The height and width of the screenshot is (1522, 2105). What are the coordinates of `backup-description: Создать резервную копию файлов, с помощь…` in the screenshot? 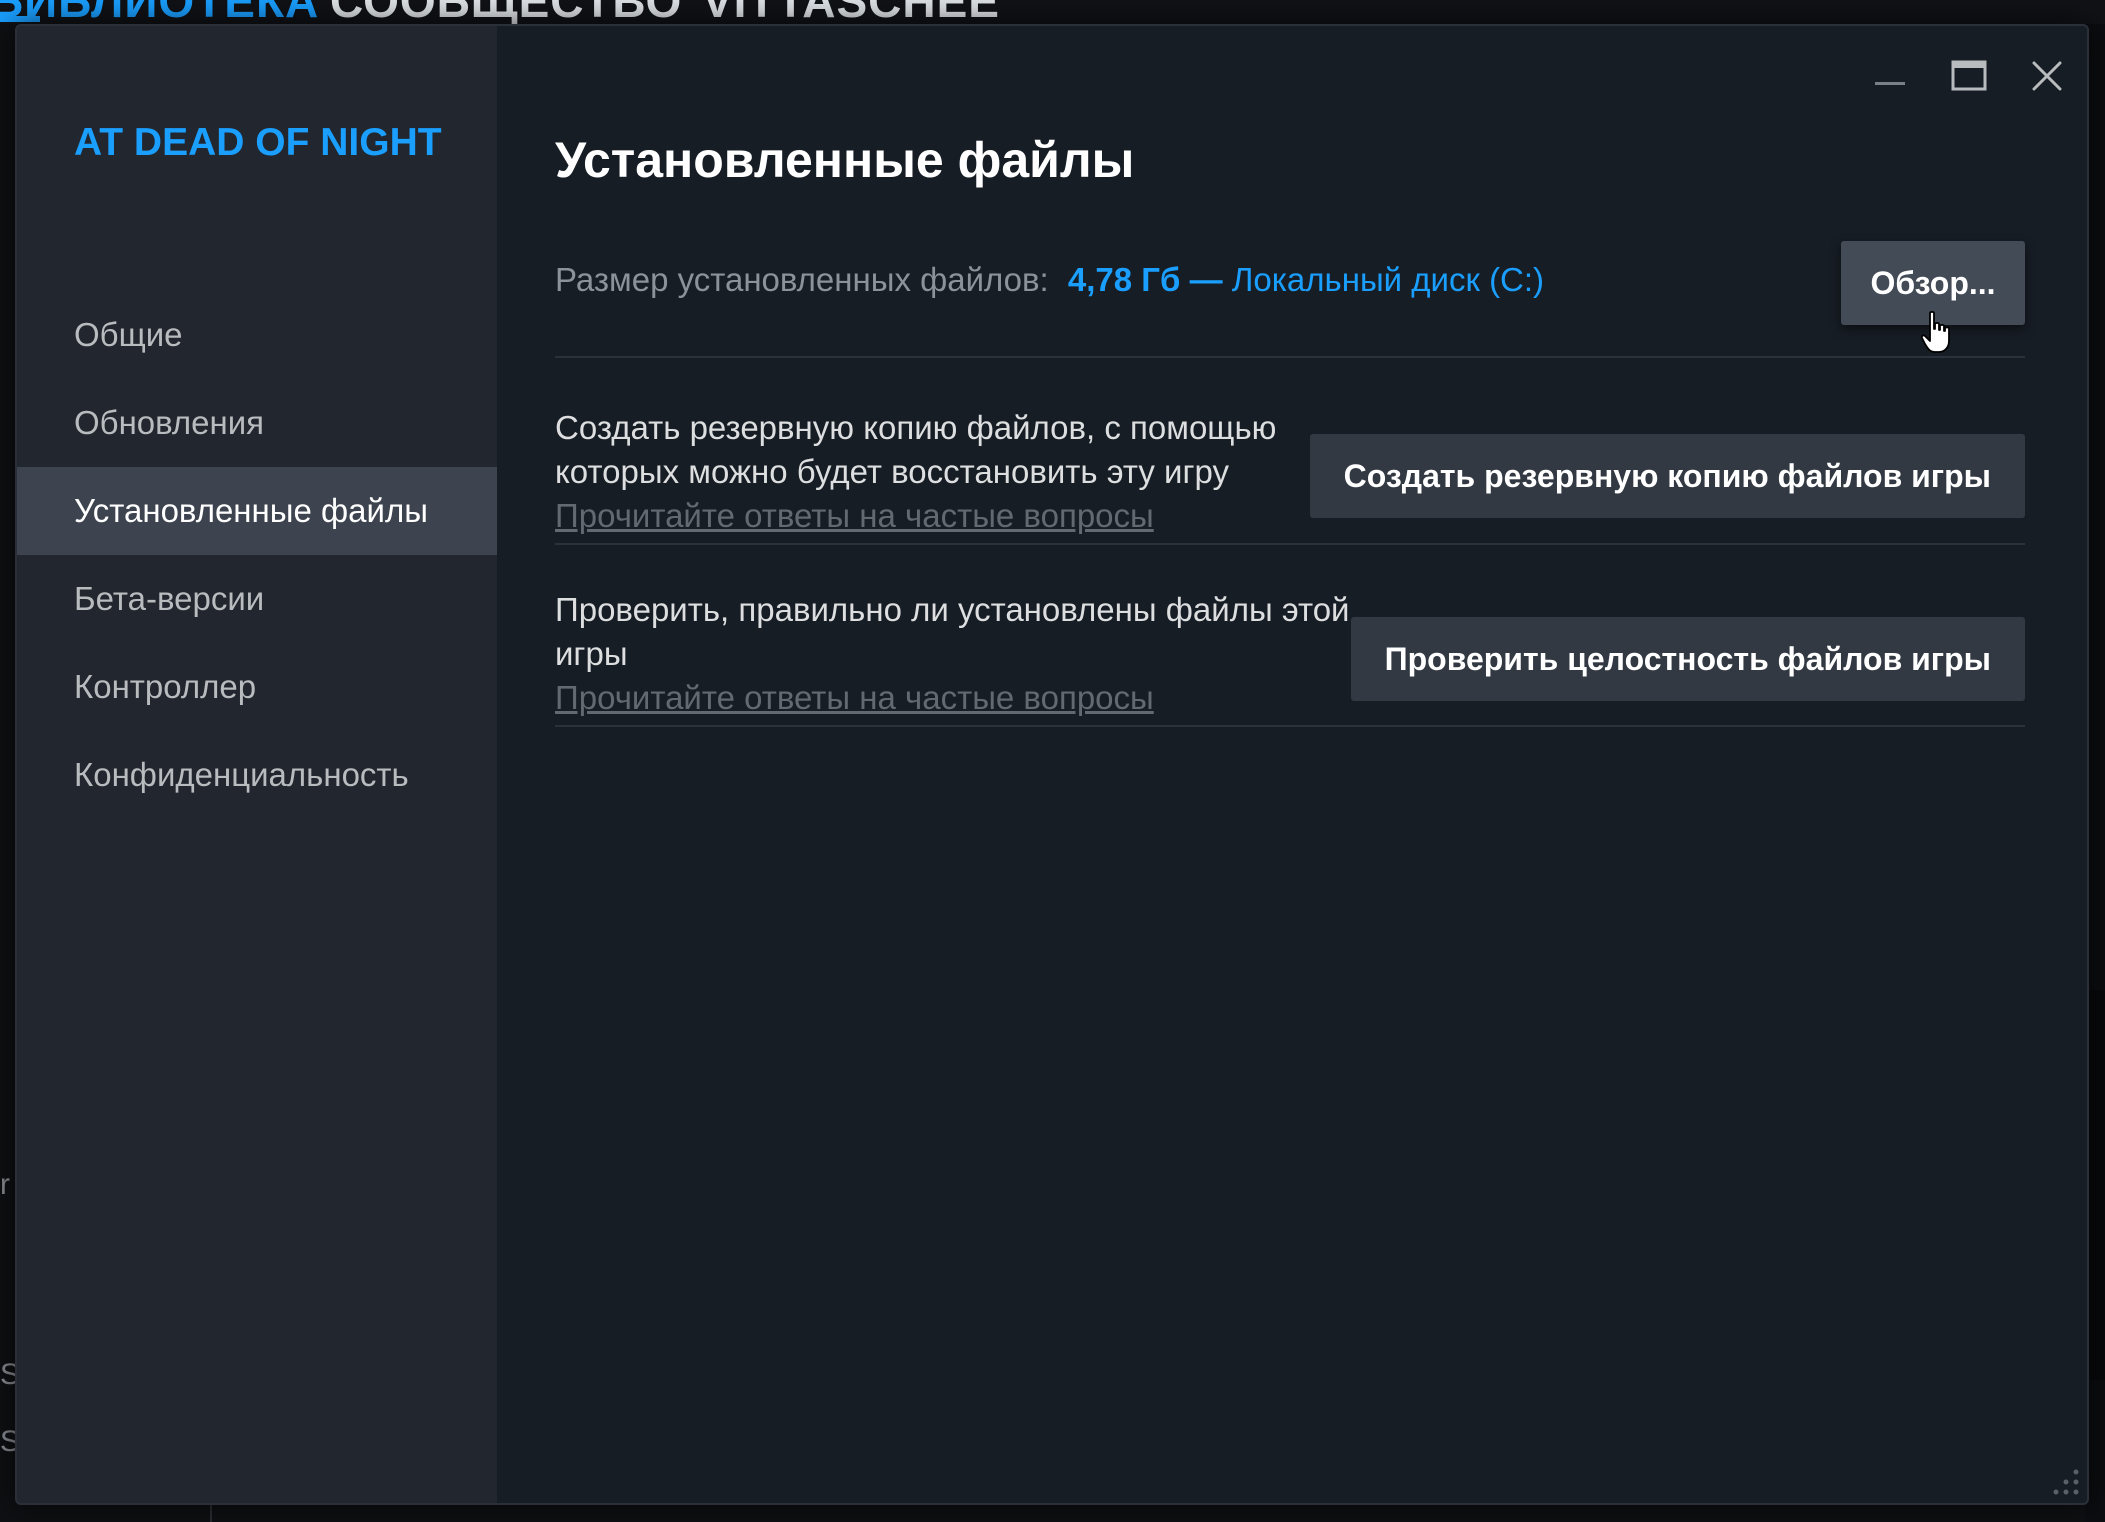 It's located at (916, 449).